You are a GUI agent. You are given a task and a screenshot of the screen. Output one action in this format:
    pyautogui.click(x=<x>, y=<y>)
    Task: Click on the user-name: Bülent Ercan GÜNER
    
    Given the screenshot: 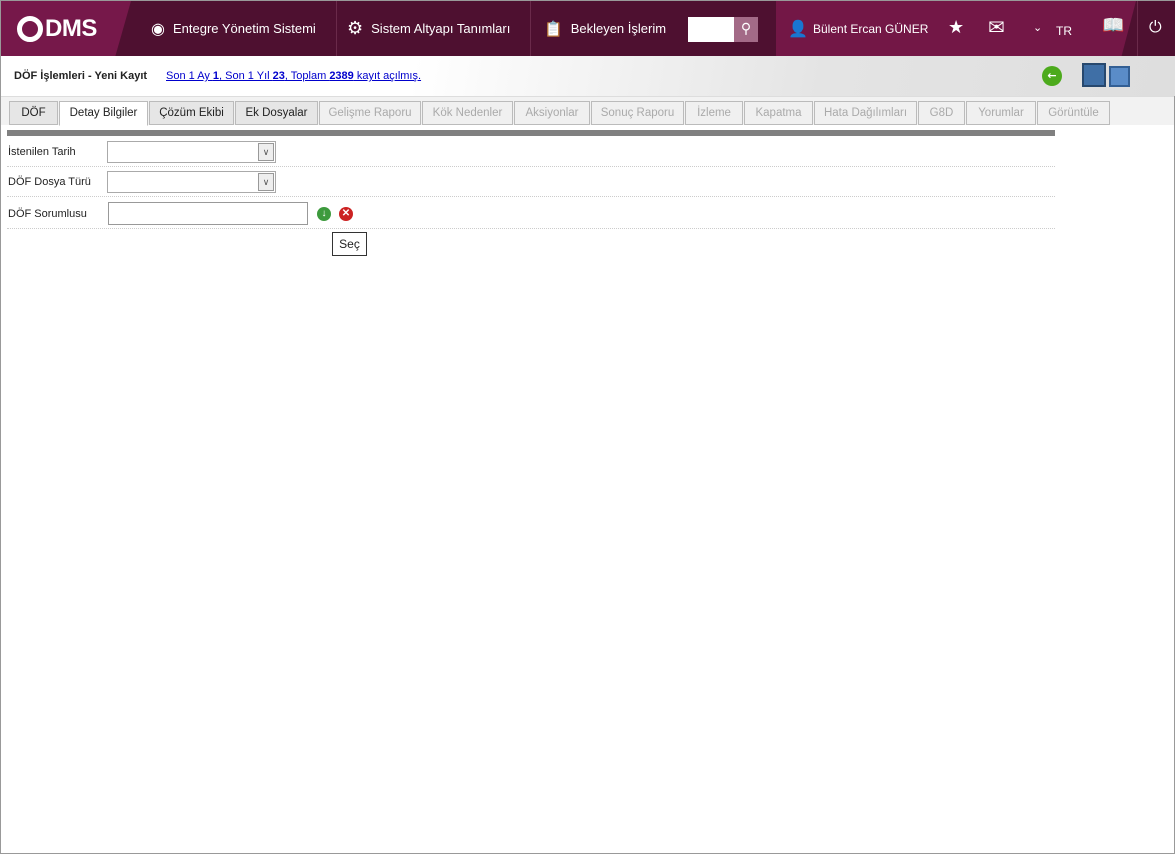 What is the action you would take?
    pyautogui.click(x=870, y=29)
    